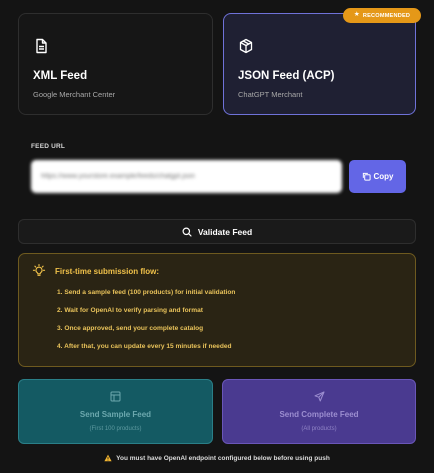 The image size is (434, 473). I want to click on feed-option-subtitle: ChatGPT Merchant, so click(270, 94).